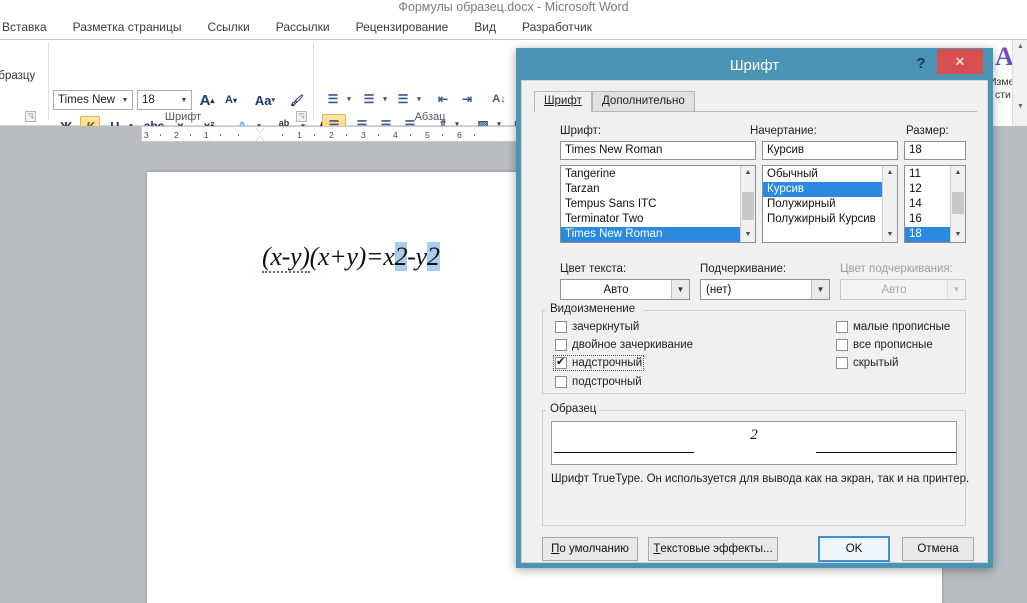 The width and height of the screenshot is (1027, 603). What do you see at coordinates (395, 135) in the screenshot?
I see `ruler-number: 4` at bounding box center [395, 135].